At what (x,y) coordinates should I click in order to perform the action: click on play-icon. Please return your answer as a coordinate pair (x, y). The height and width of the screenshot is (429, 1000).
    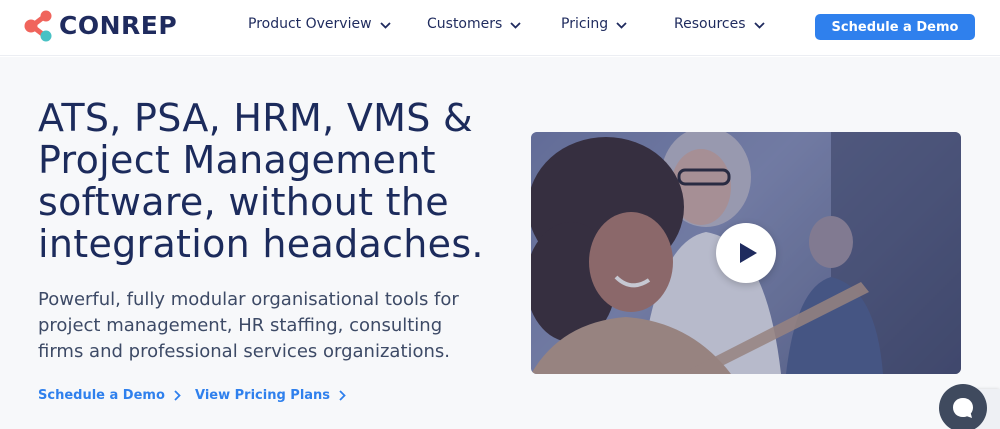
    Looking at the image, I should click on (748, 253).